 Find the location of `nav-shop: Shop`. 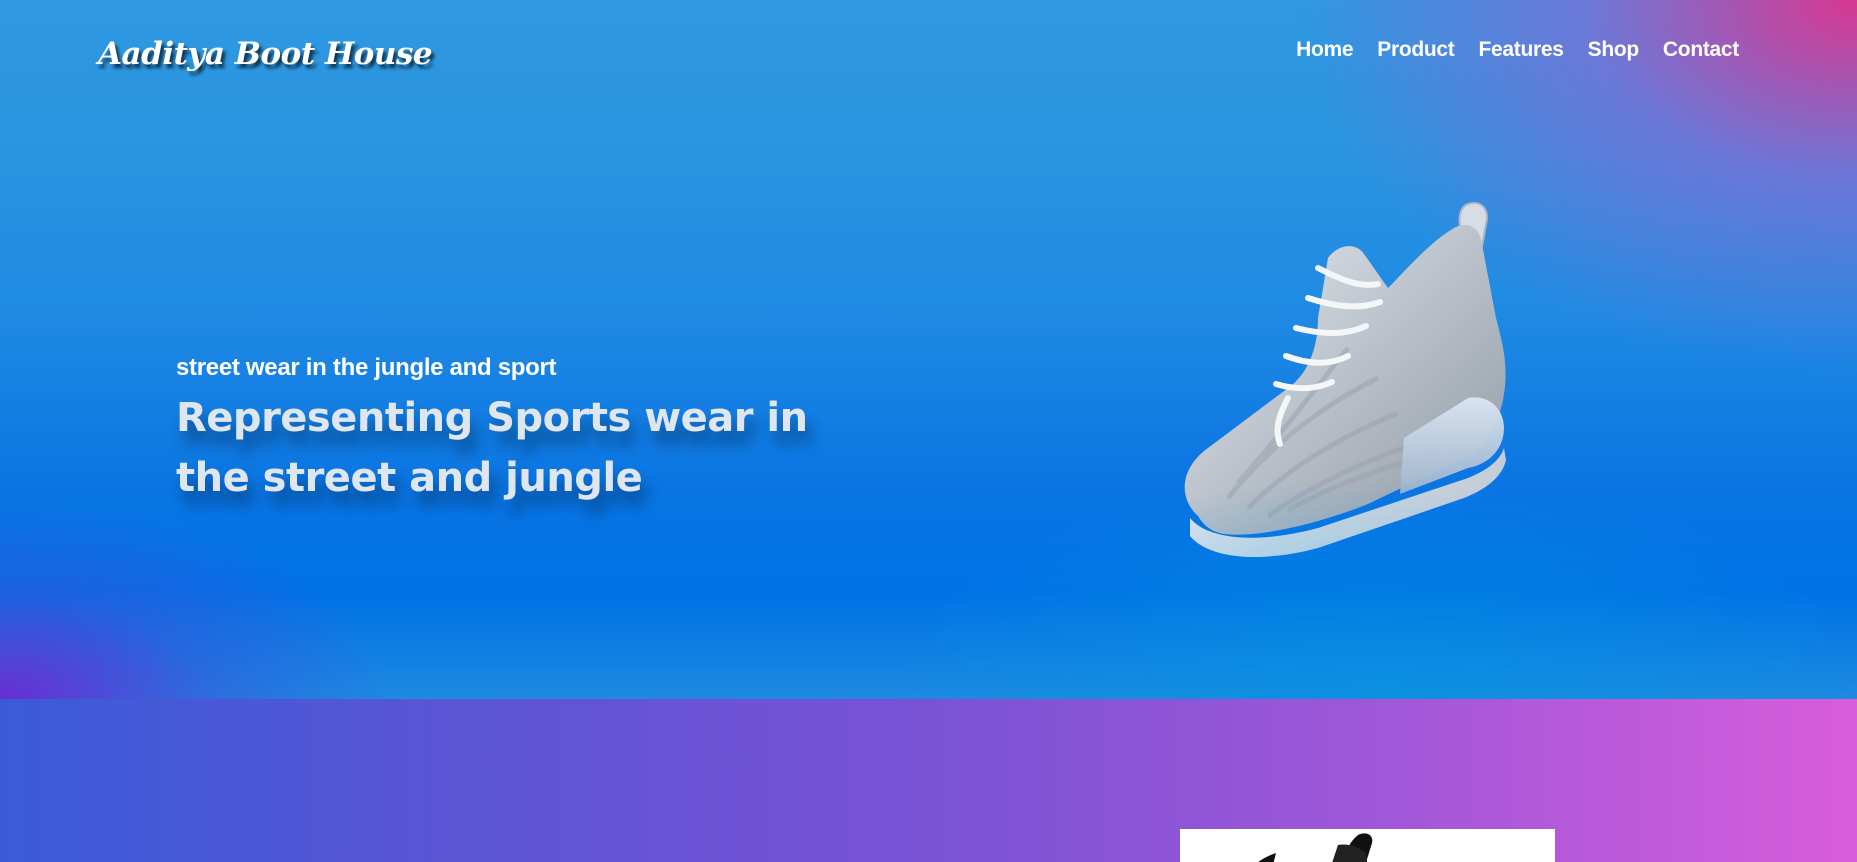

nav-shop: Shop is located at coordinates (1613, 50).